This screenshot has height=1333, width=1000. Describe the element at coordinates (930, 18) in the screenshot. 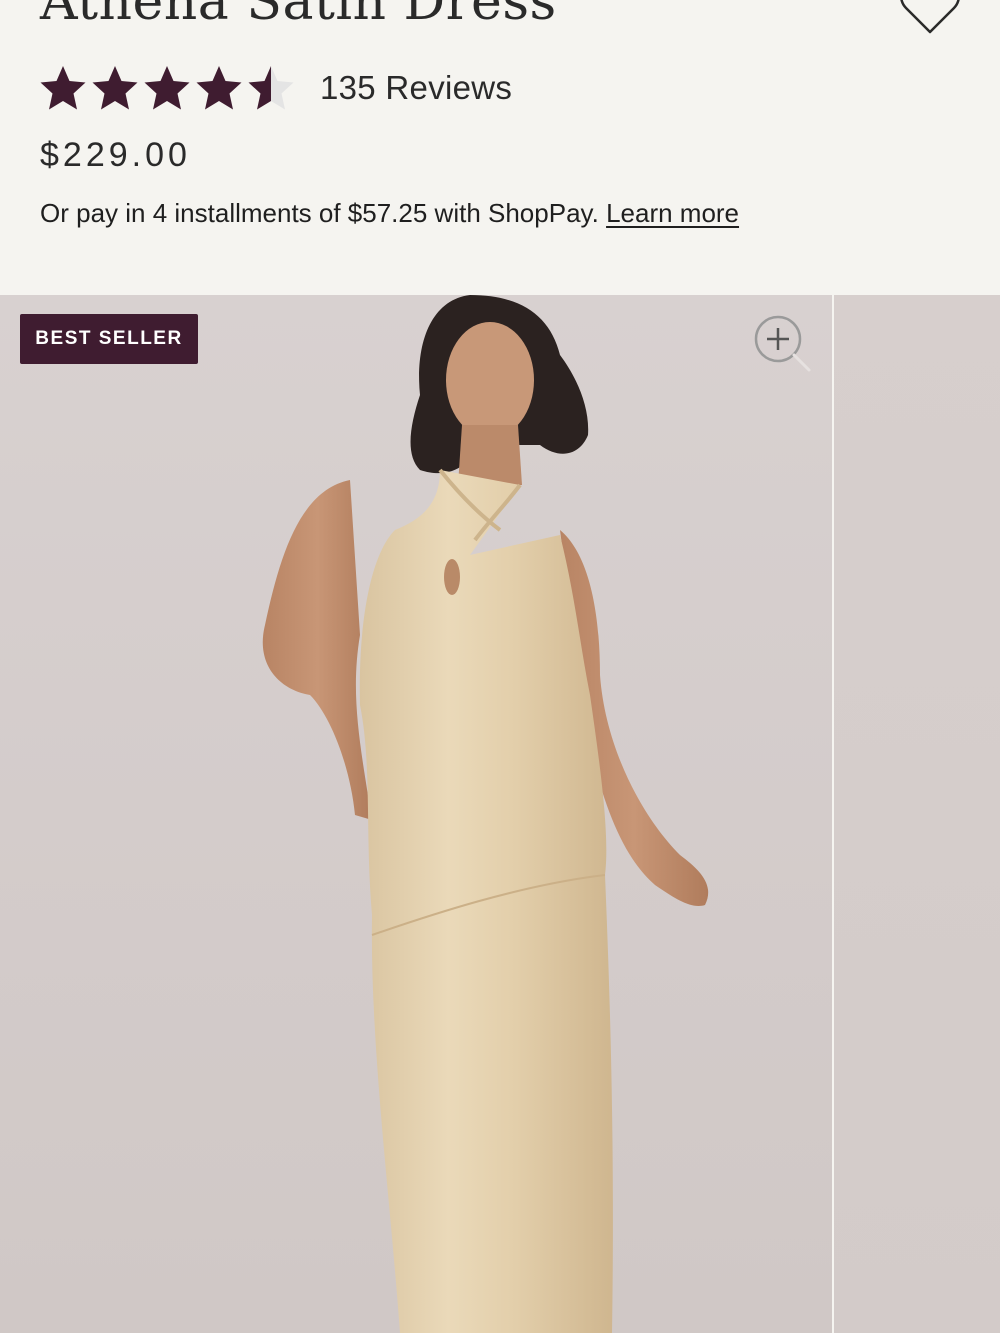

I see `heart-outline-icon` at that location.